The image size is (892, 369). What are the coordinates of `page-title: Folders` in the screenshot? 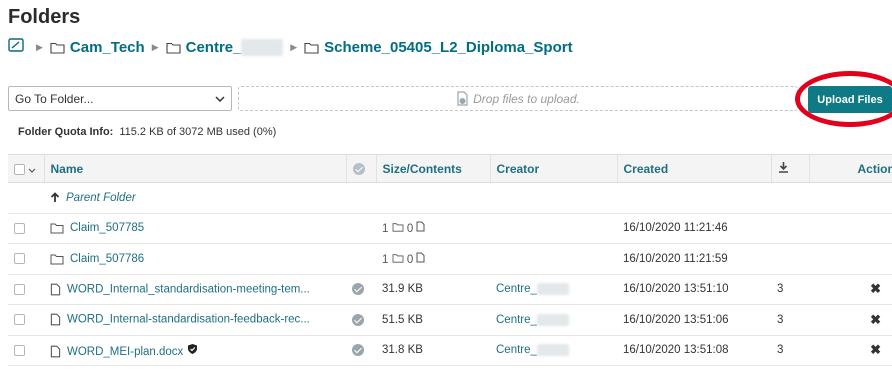 It's located at (44, 17).